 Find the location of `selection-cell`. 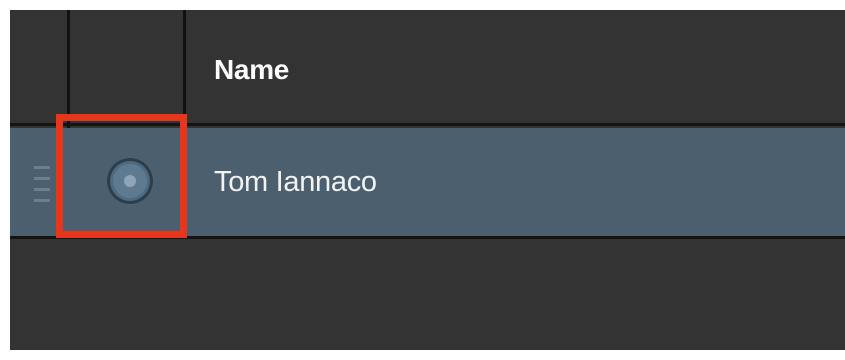

selection-cell is located at coordinates (129, 182).